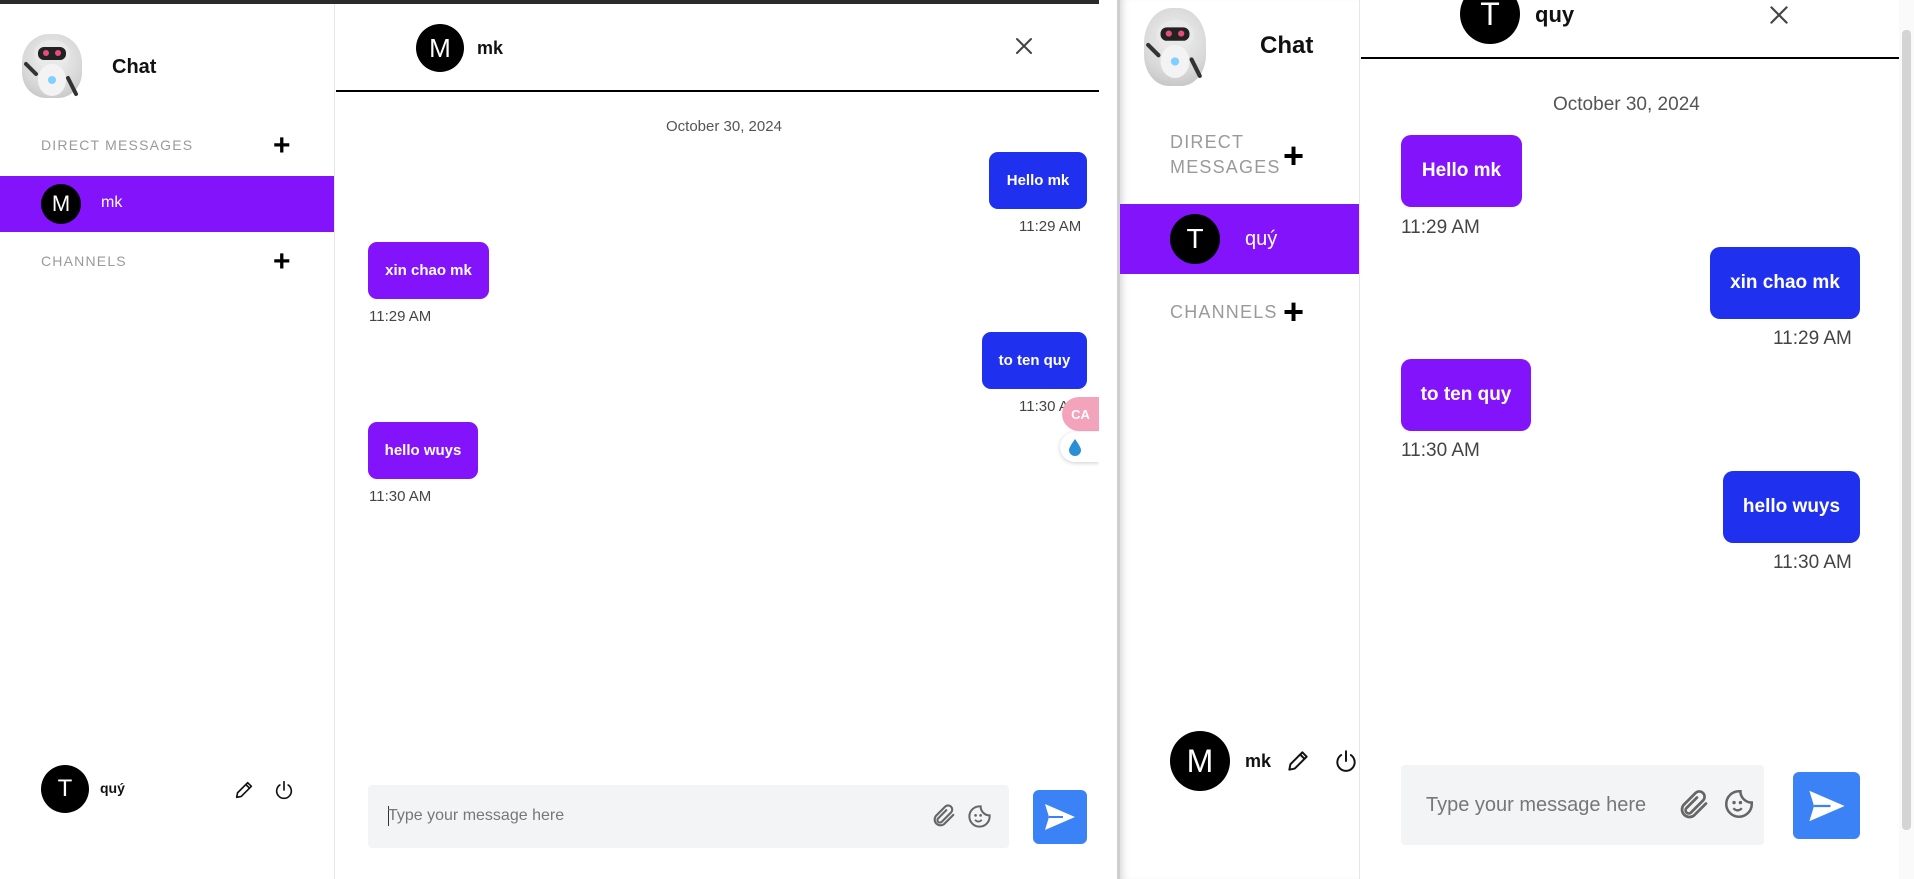 This screenshot has width=1914, height=879. What do you see at coordinates (1200, 761) in the screenshot?
I see `user-avatar: M` at bounding box center [1200, 761].